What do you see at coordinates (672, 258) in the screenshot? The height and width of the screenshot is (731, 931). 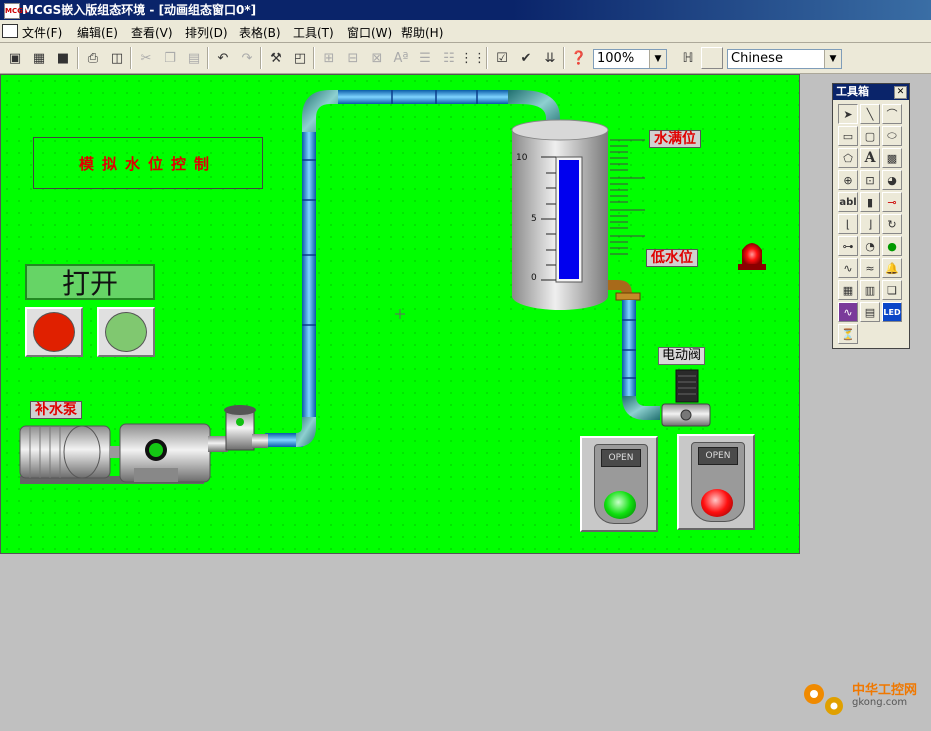 I see `low-level-label: 低水位` at bounding box center [672, 258].